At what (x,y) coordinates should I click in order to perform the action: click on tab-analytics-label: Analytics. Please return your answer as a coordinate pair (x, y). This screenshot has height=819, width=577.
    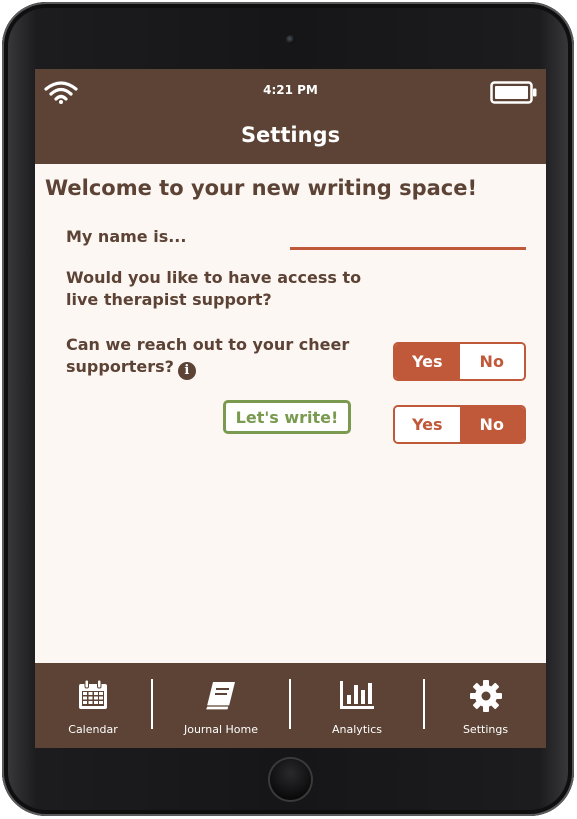
    Looking at the image, I should click on (357, 729).